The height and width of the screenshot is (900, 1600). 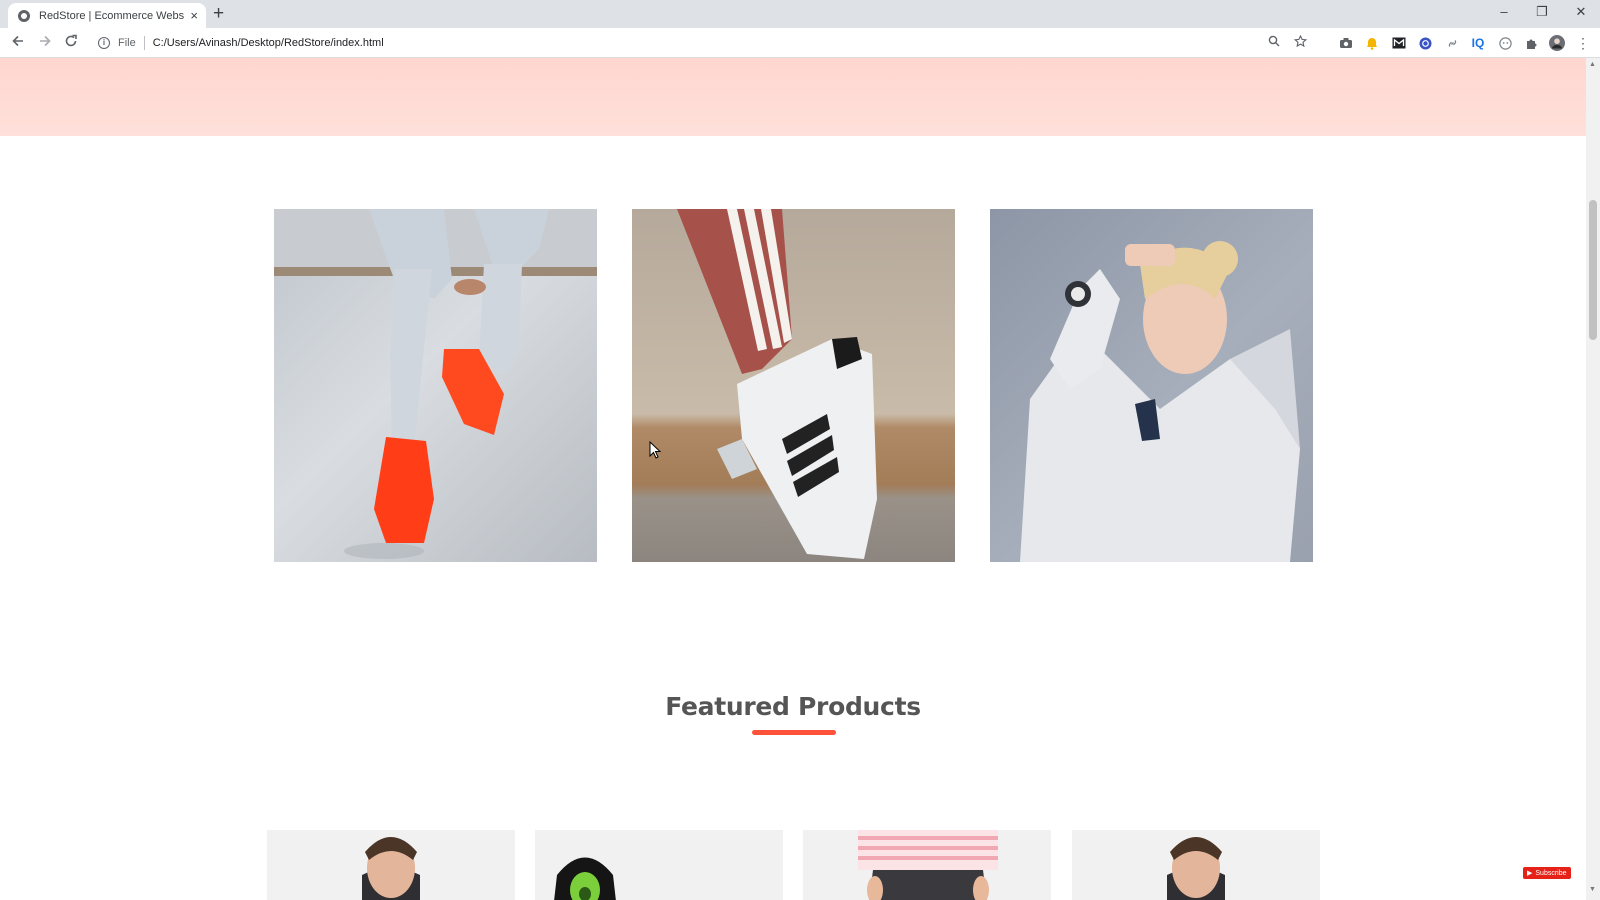 I want to click on tab-close-icon: ×, so click(x=194, y=15).